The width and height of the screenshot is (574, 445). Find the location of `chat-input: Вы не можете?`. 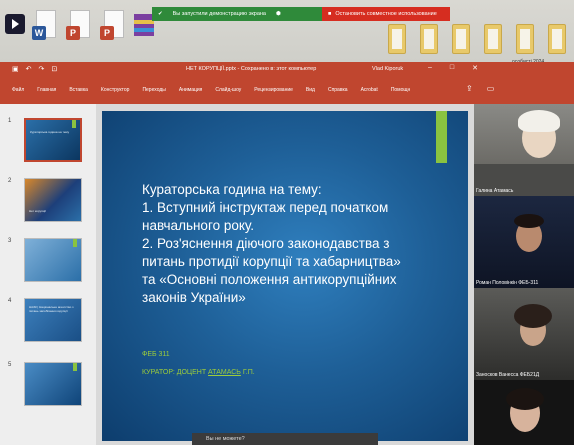

chat-input: Вы не можете? is located at coordinates (285, 439).